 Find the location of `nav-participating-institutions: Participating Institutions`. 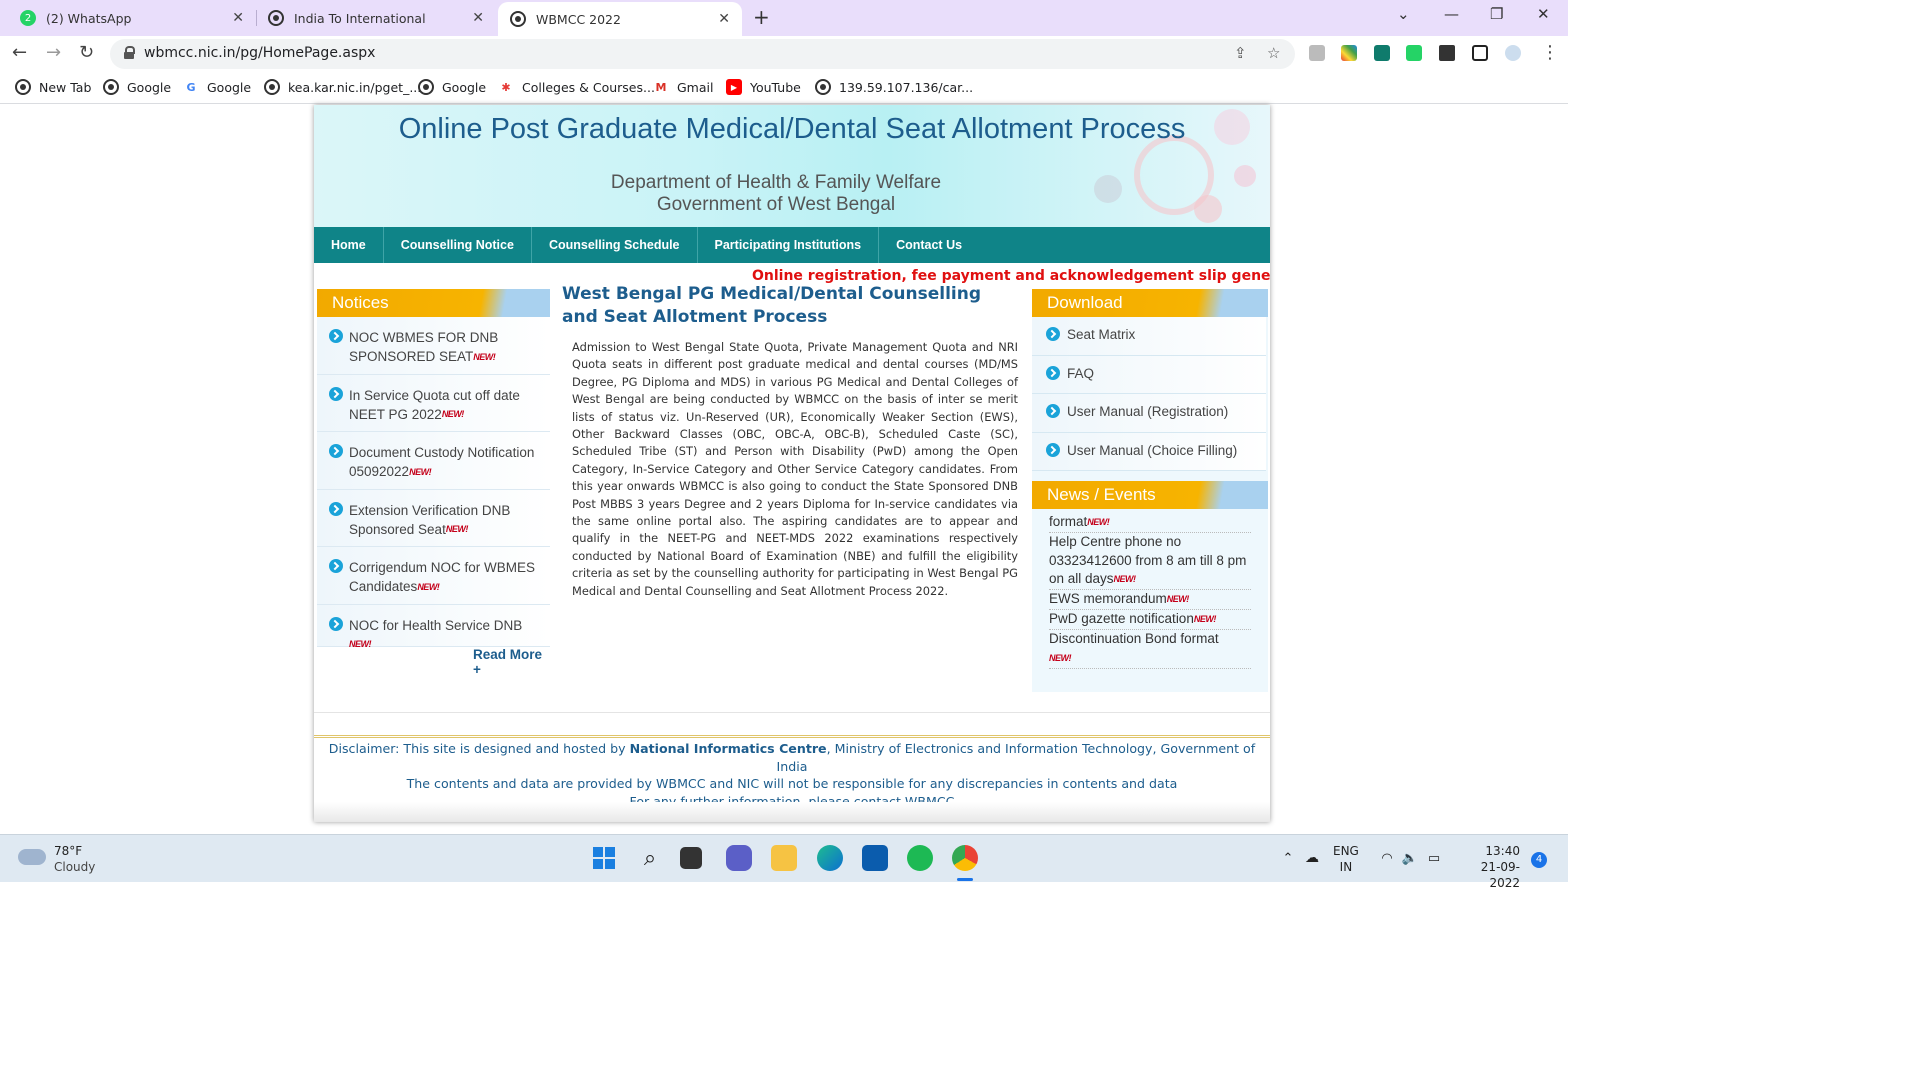

nav-participating-institutions: Participating Institutions is located at coordinates (789, 245).